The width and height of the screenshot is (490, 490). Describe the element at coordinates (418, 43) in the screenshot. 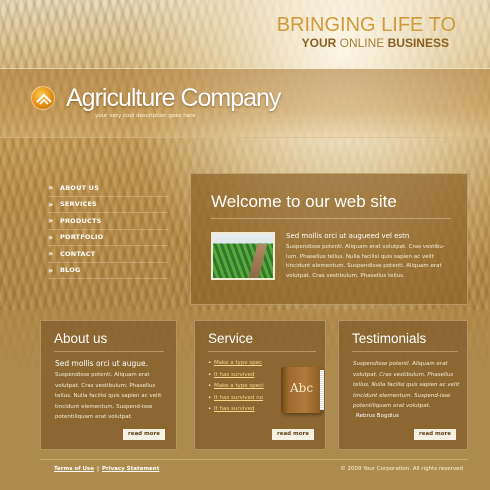

I see `slogan-business: BUSINESS` at that location.